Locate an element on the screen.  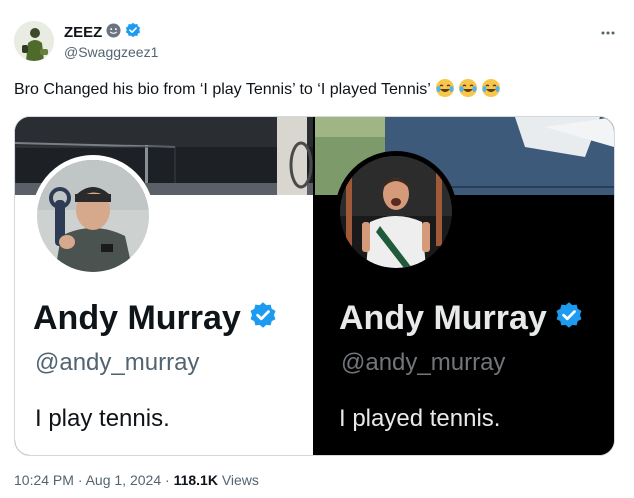
profile-name-right: Andy Murray is located at coordinates (461, 318).